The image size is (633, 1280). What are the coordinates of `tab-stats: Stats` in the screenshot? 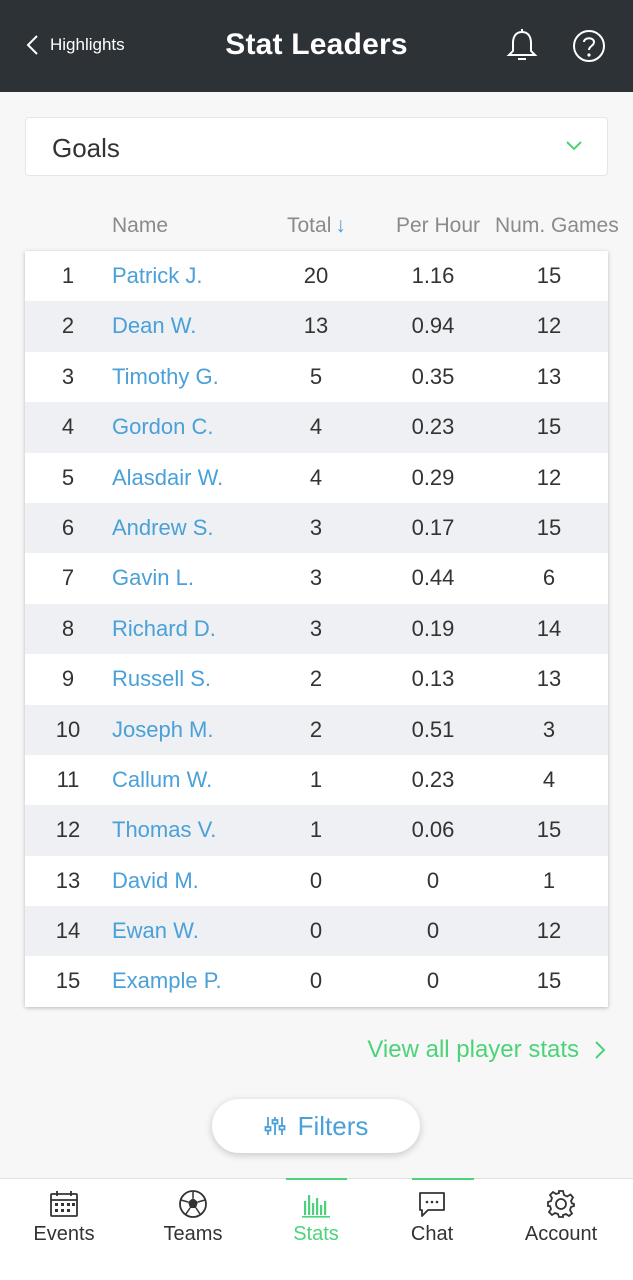 It's located at (363, 1229).